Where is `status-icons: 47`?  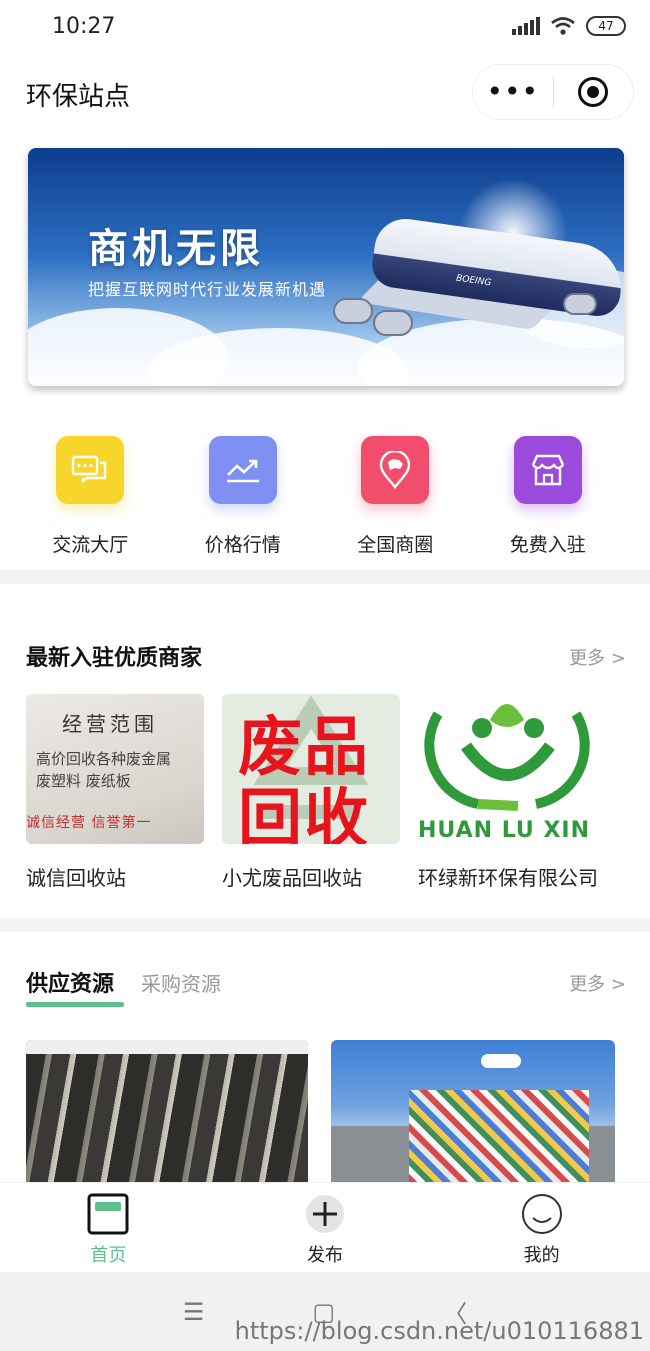
status-icons: 47 is located at coordinates (569, 26).